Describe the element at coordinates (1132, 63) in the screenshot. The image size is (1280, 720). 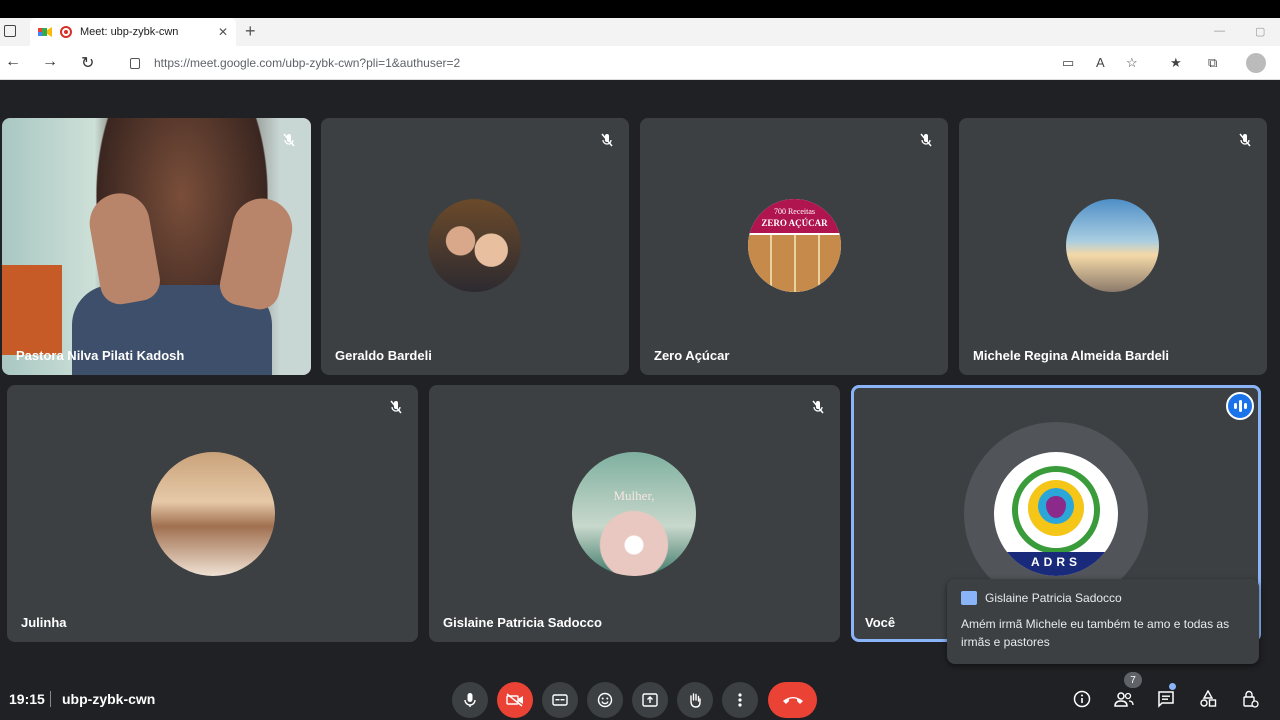
I see `add-favorite-icon: ☆` at that location.